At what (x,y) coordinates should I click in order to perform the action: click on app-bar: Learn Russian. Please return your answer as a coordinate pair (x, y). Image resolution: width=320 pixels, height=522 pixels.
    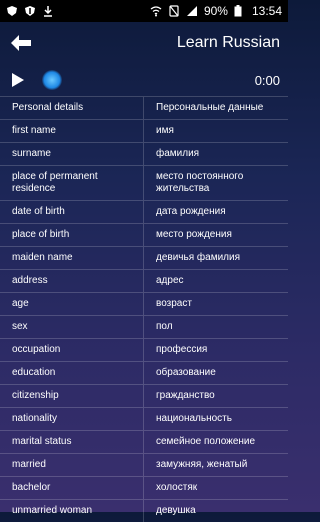
    Looking at the image, I should click on (144, 43).